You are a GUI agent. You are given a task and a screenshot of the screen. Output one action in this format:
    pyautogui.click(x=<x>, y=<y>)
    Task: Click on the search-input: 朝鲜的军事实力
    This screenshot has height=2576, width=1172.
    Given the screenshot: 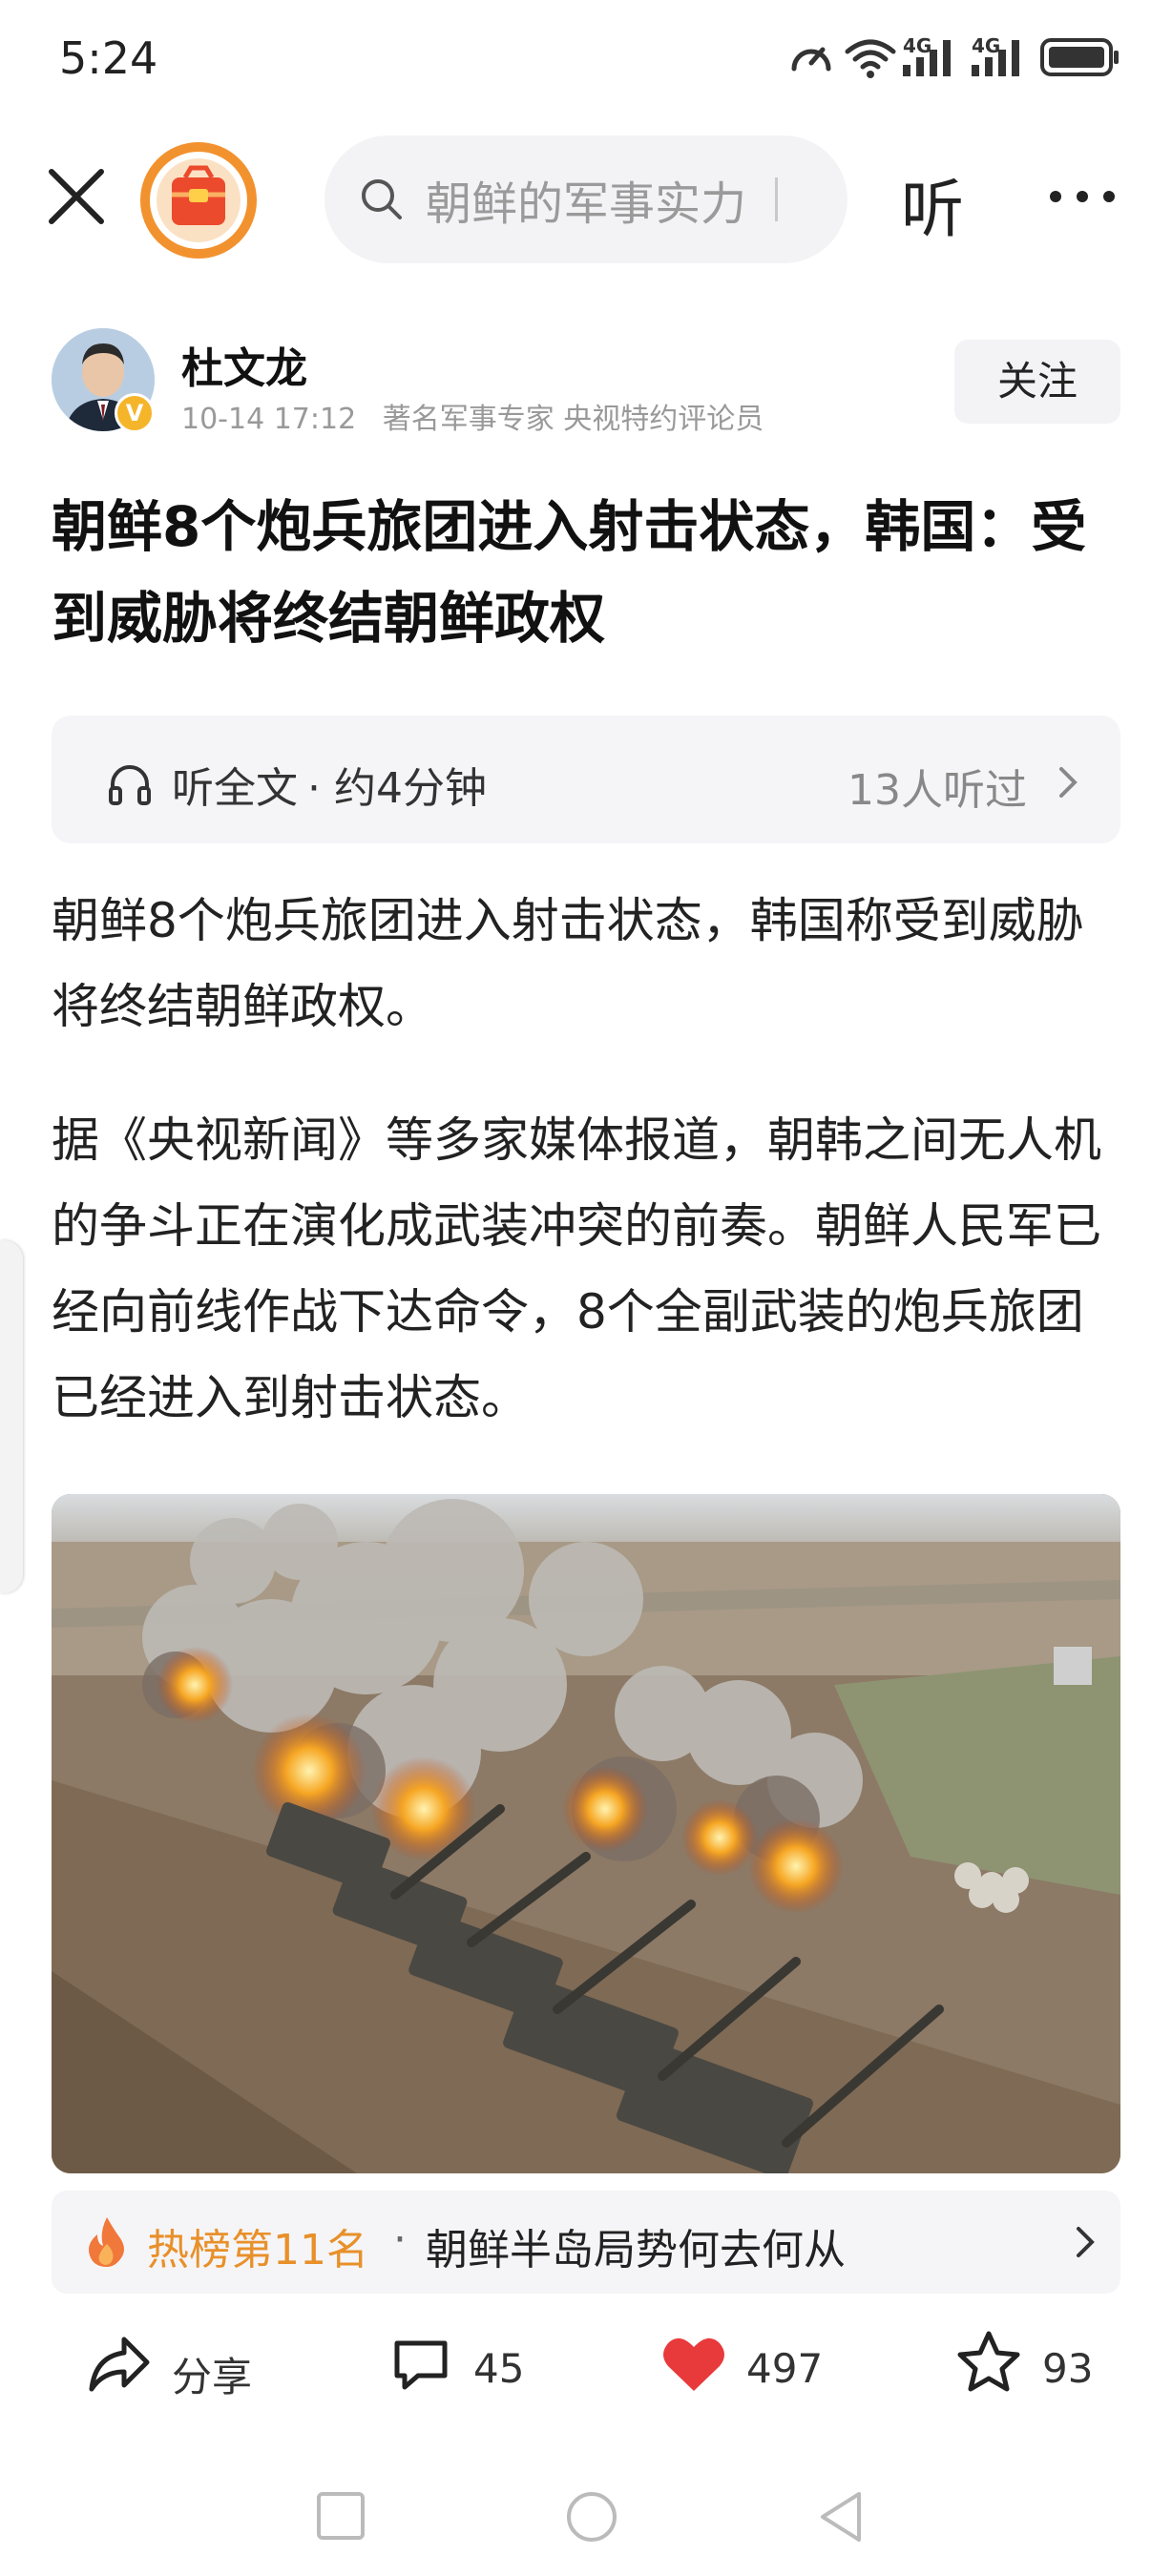 What is the action you would take?
    pyautogui.click(x=586, y=199)
    